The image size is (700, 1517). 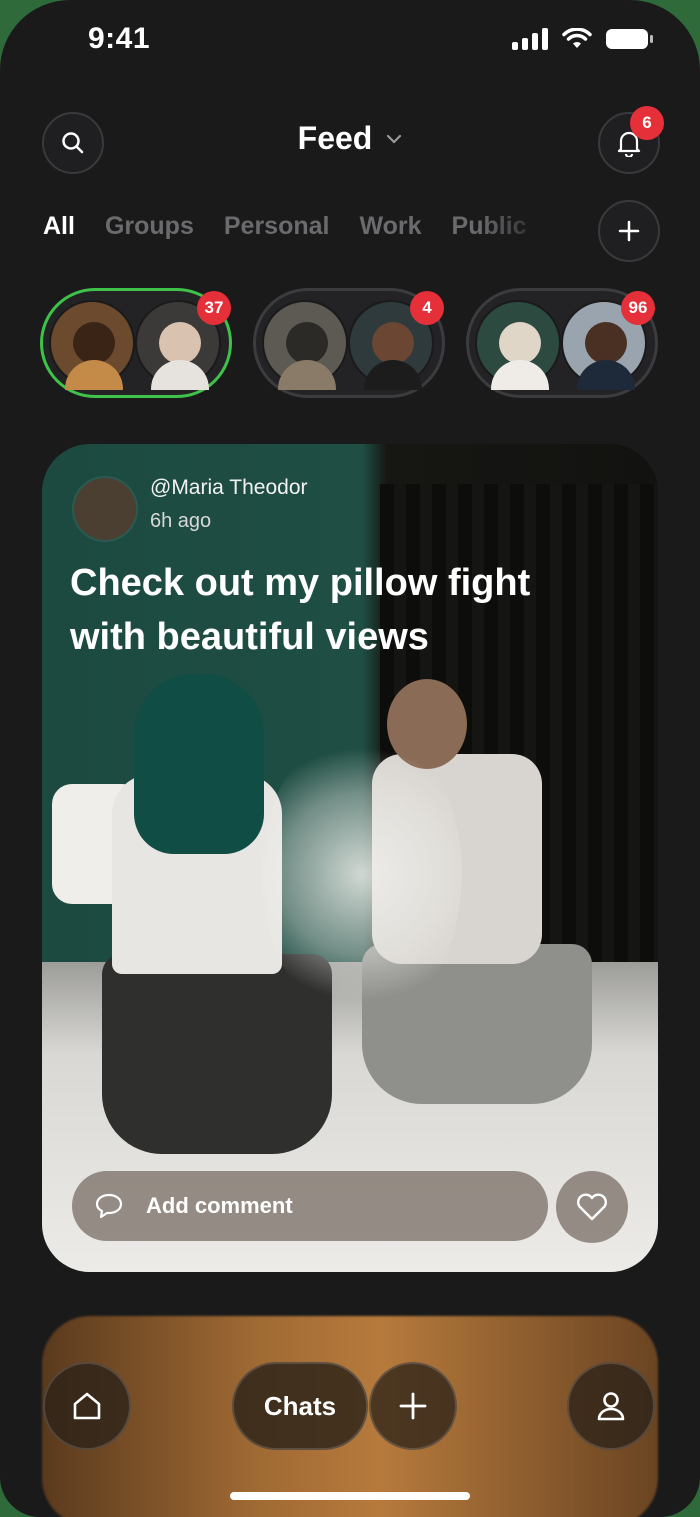 I want to click on create-post-button, so click(x=413, y=1406).